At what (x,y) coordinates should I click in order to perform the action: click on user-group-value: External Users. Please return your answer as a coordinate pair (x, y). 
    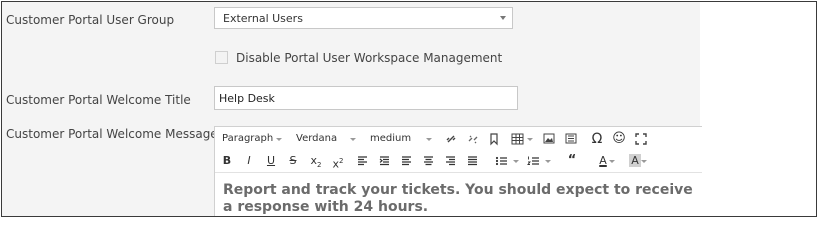
    Looking at the image, I should click on (263, 18).